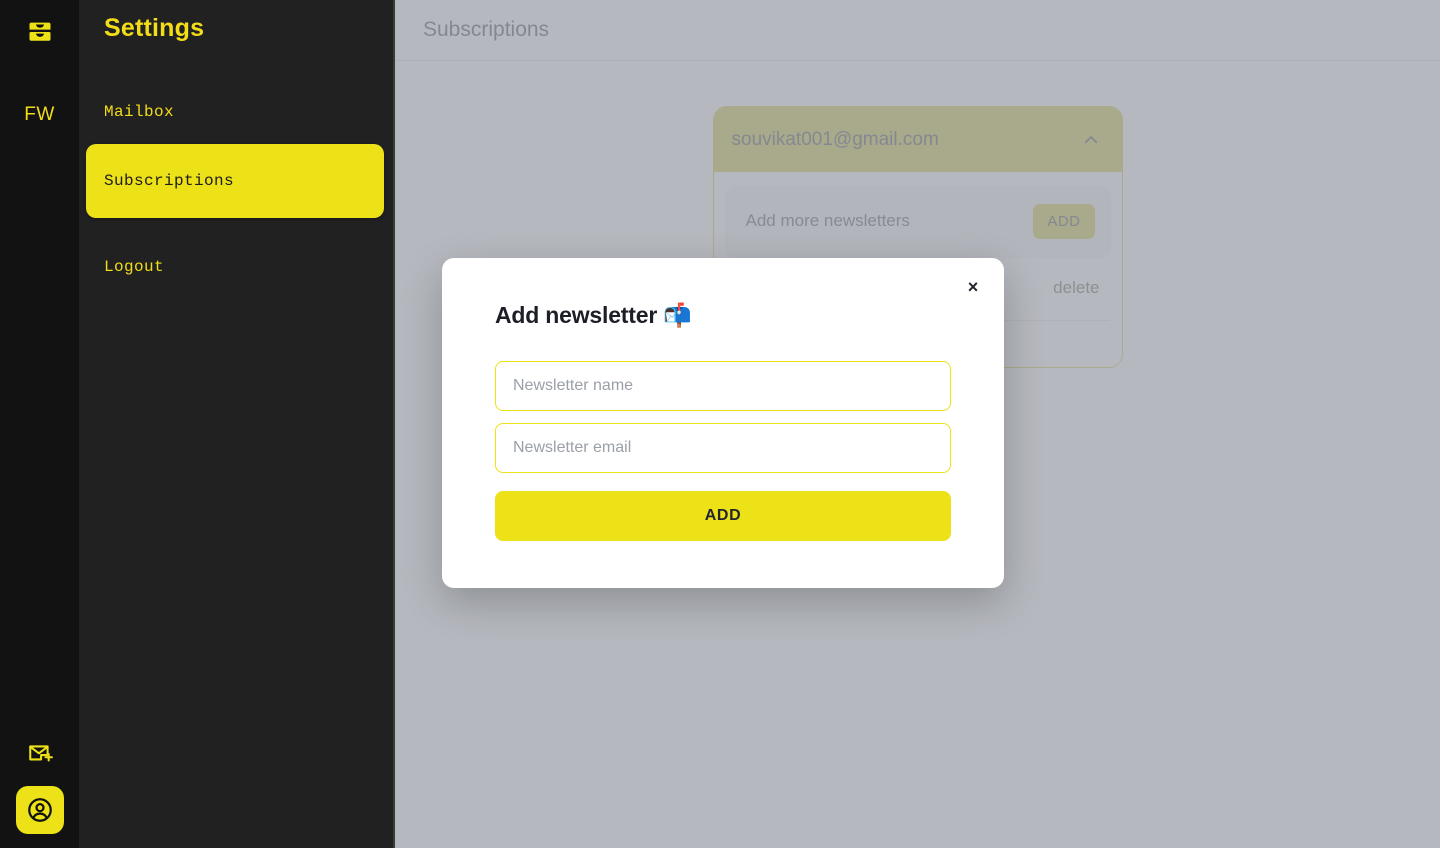 This screenshot has height=848, width=1440. I want to click on modal-title: Add newsletter 📬, so click(593, 315).